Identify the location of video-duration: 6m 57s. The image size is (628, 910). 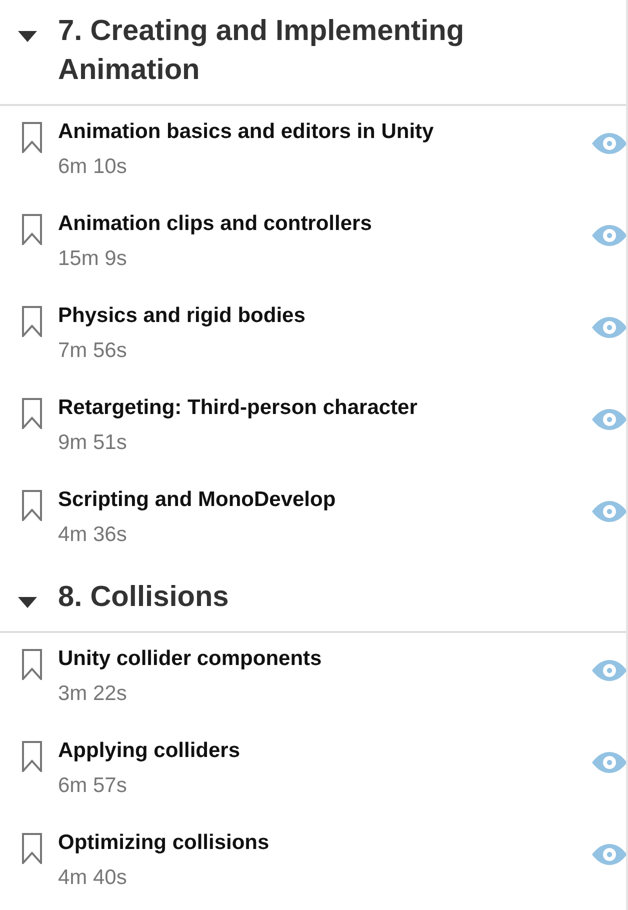
(93, 786).